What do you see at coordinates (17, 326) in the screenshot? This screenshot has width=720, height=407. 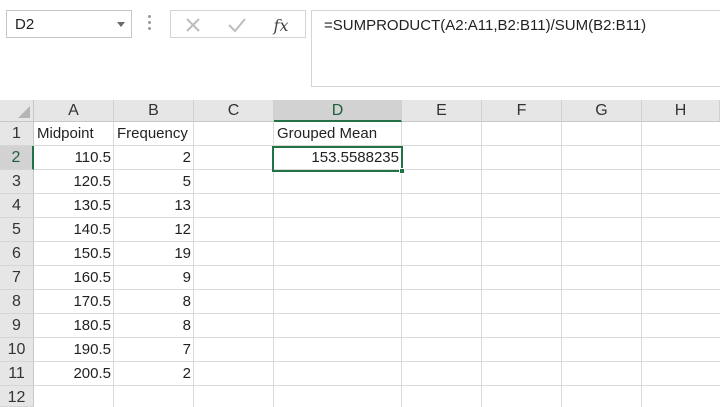 I see `row-header-9: 9` at bounding box center [17, 326].